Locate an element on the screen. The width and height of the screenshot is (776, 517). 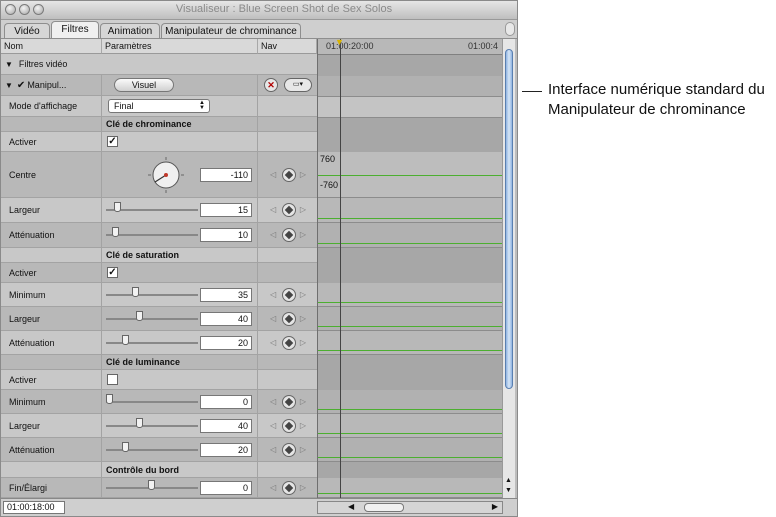
saturation-width-field: 40 is located at coordinates (226, 318).